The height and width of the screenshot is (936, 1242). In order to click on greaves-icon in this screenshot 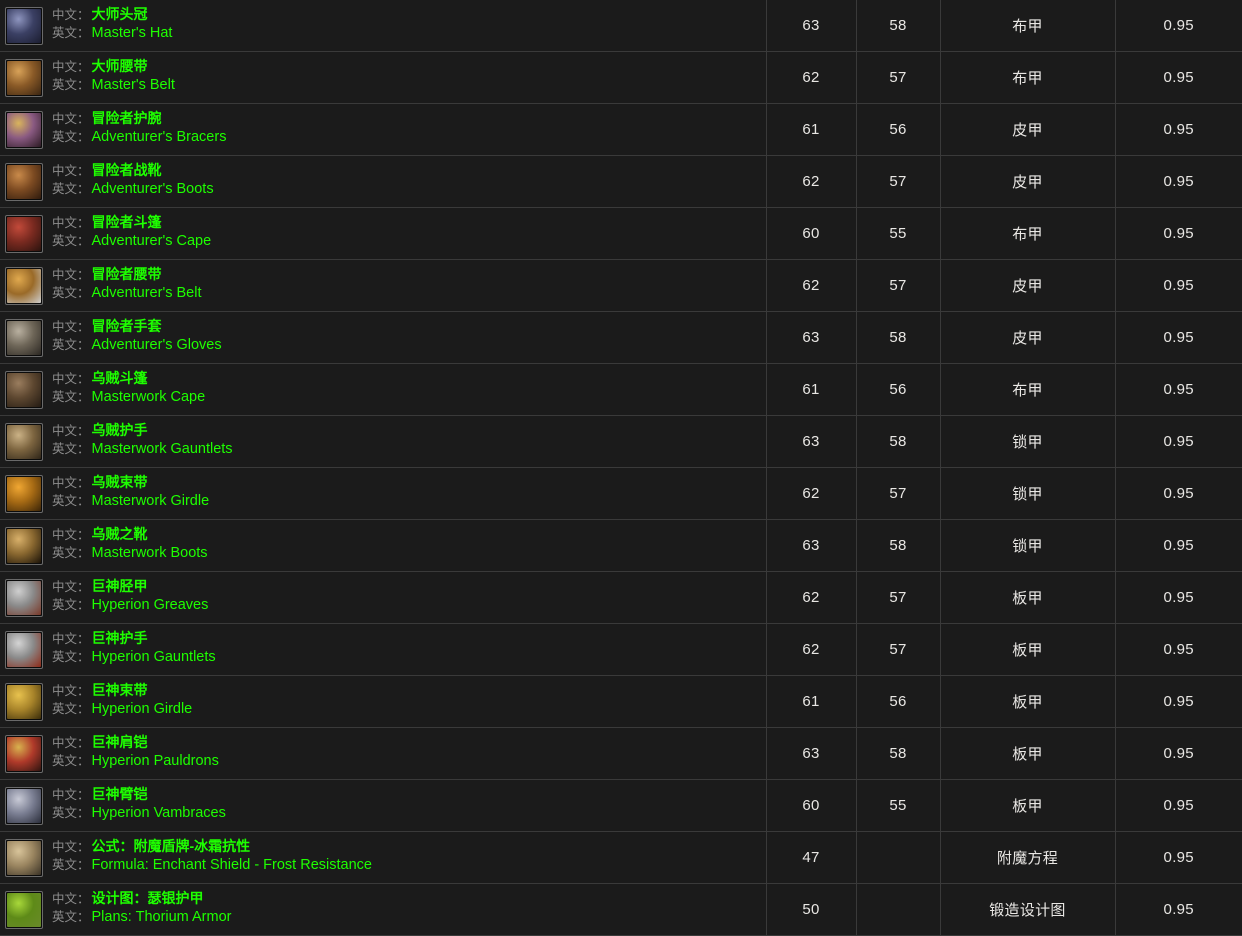, I will do `click(24, 597)`.